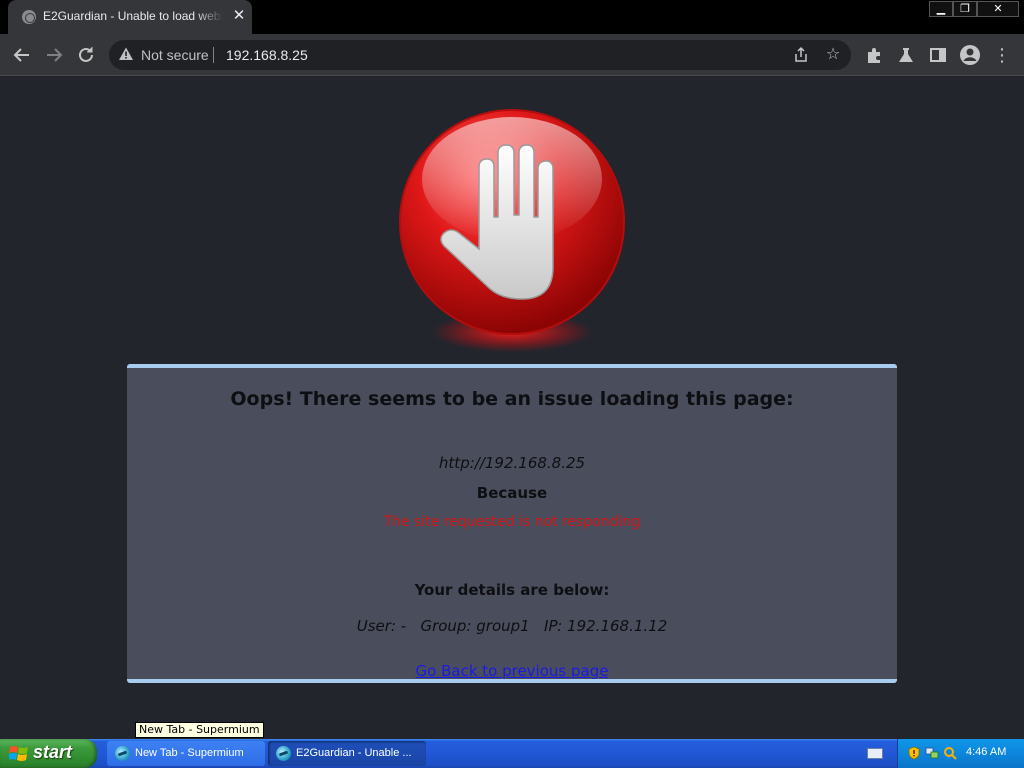 This screenshot has width=1024, height=768. Describe the element at coordinates (960, 753) in the screenshot. I see `system-tray: 4:46 AM` at that location.